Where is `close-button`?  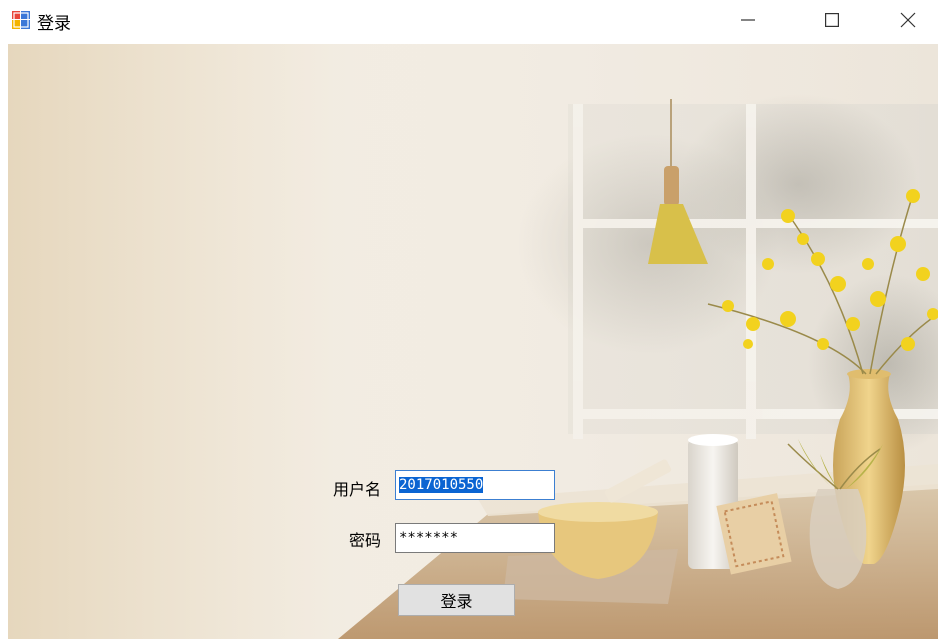 close-button is located at coordinates (908, 20).